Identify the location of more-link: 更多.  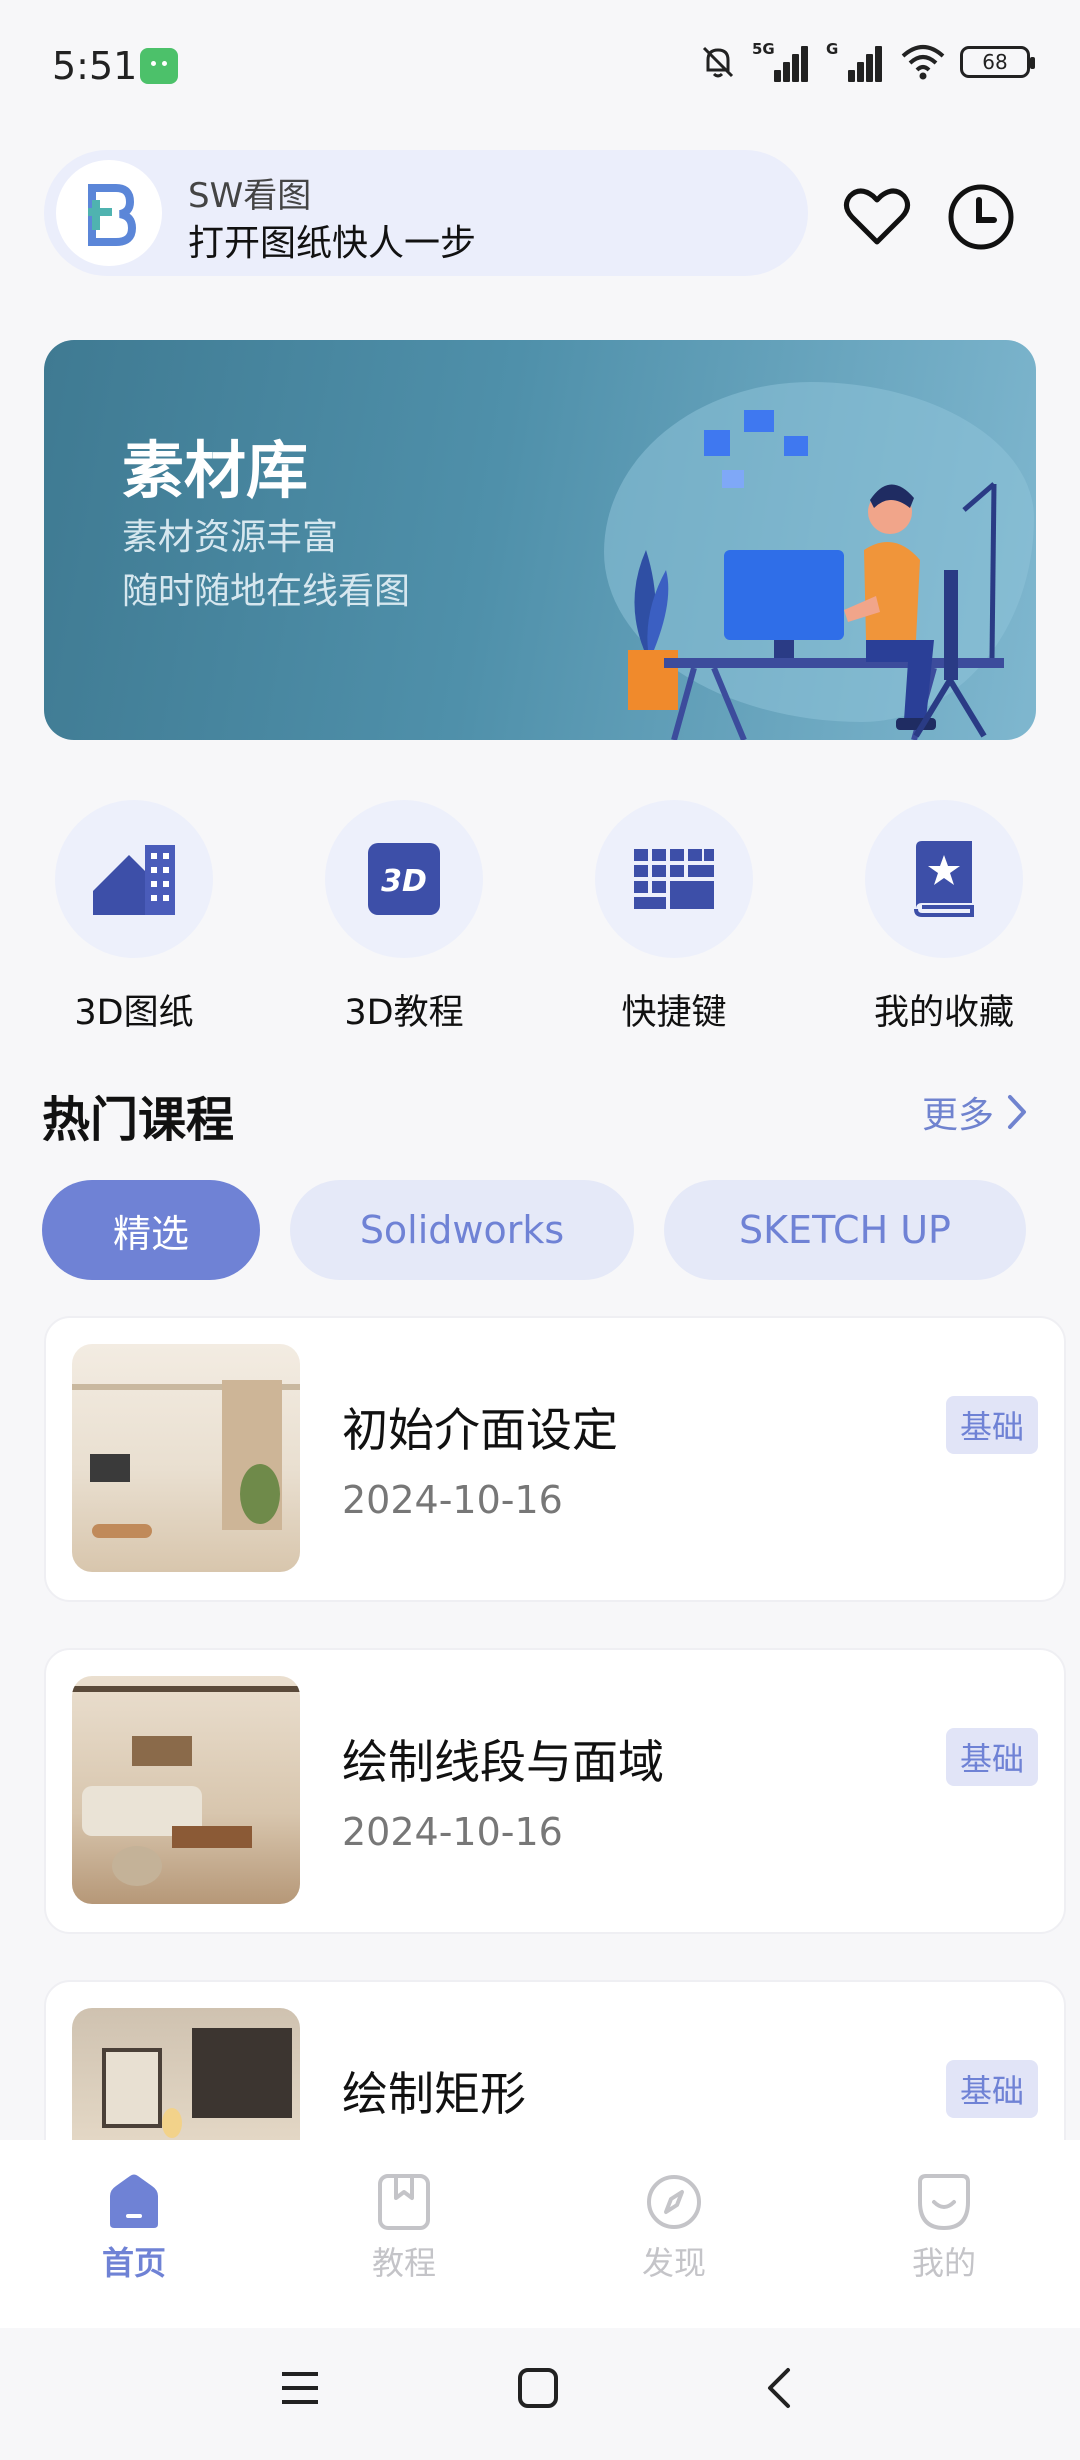
(975, 1112).